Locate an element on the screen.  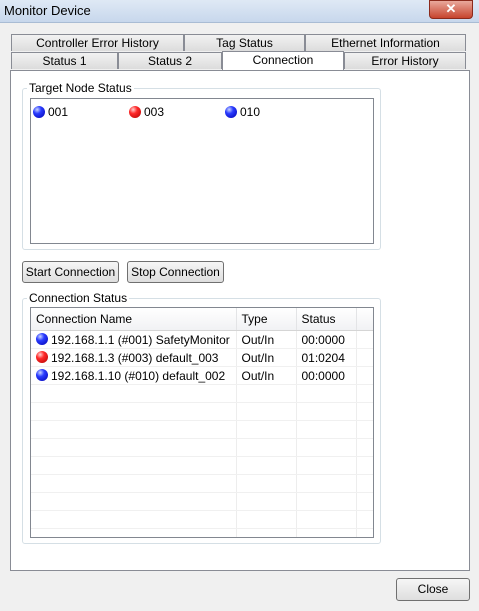
connection-name: 192.168.1.1 (#001) SafetyMonitor is located at coordinates (140, 339).